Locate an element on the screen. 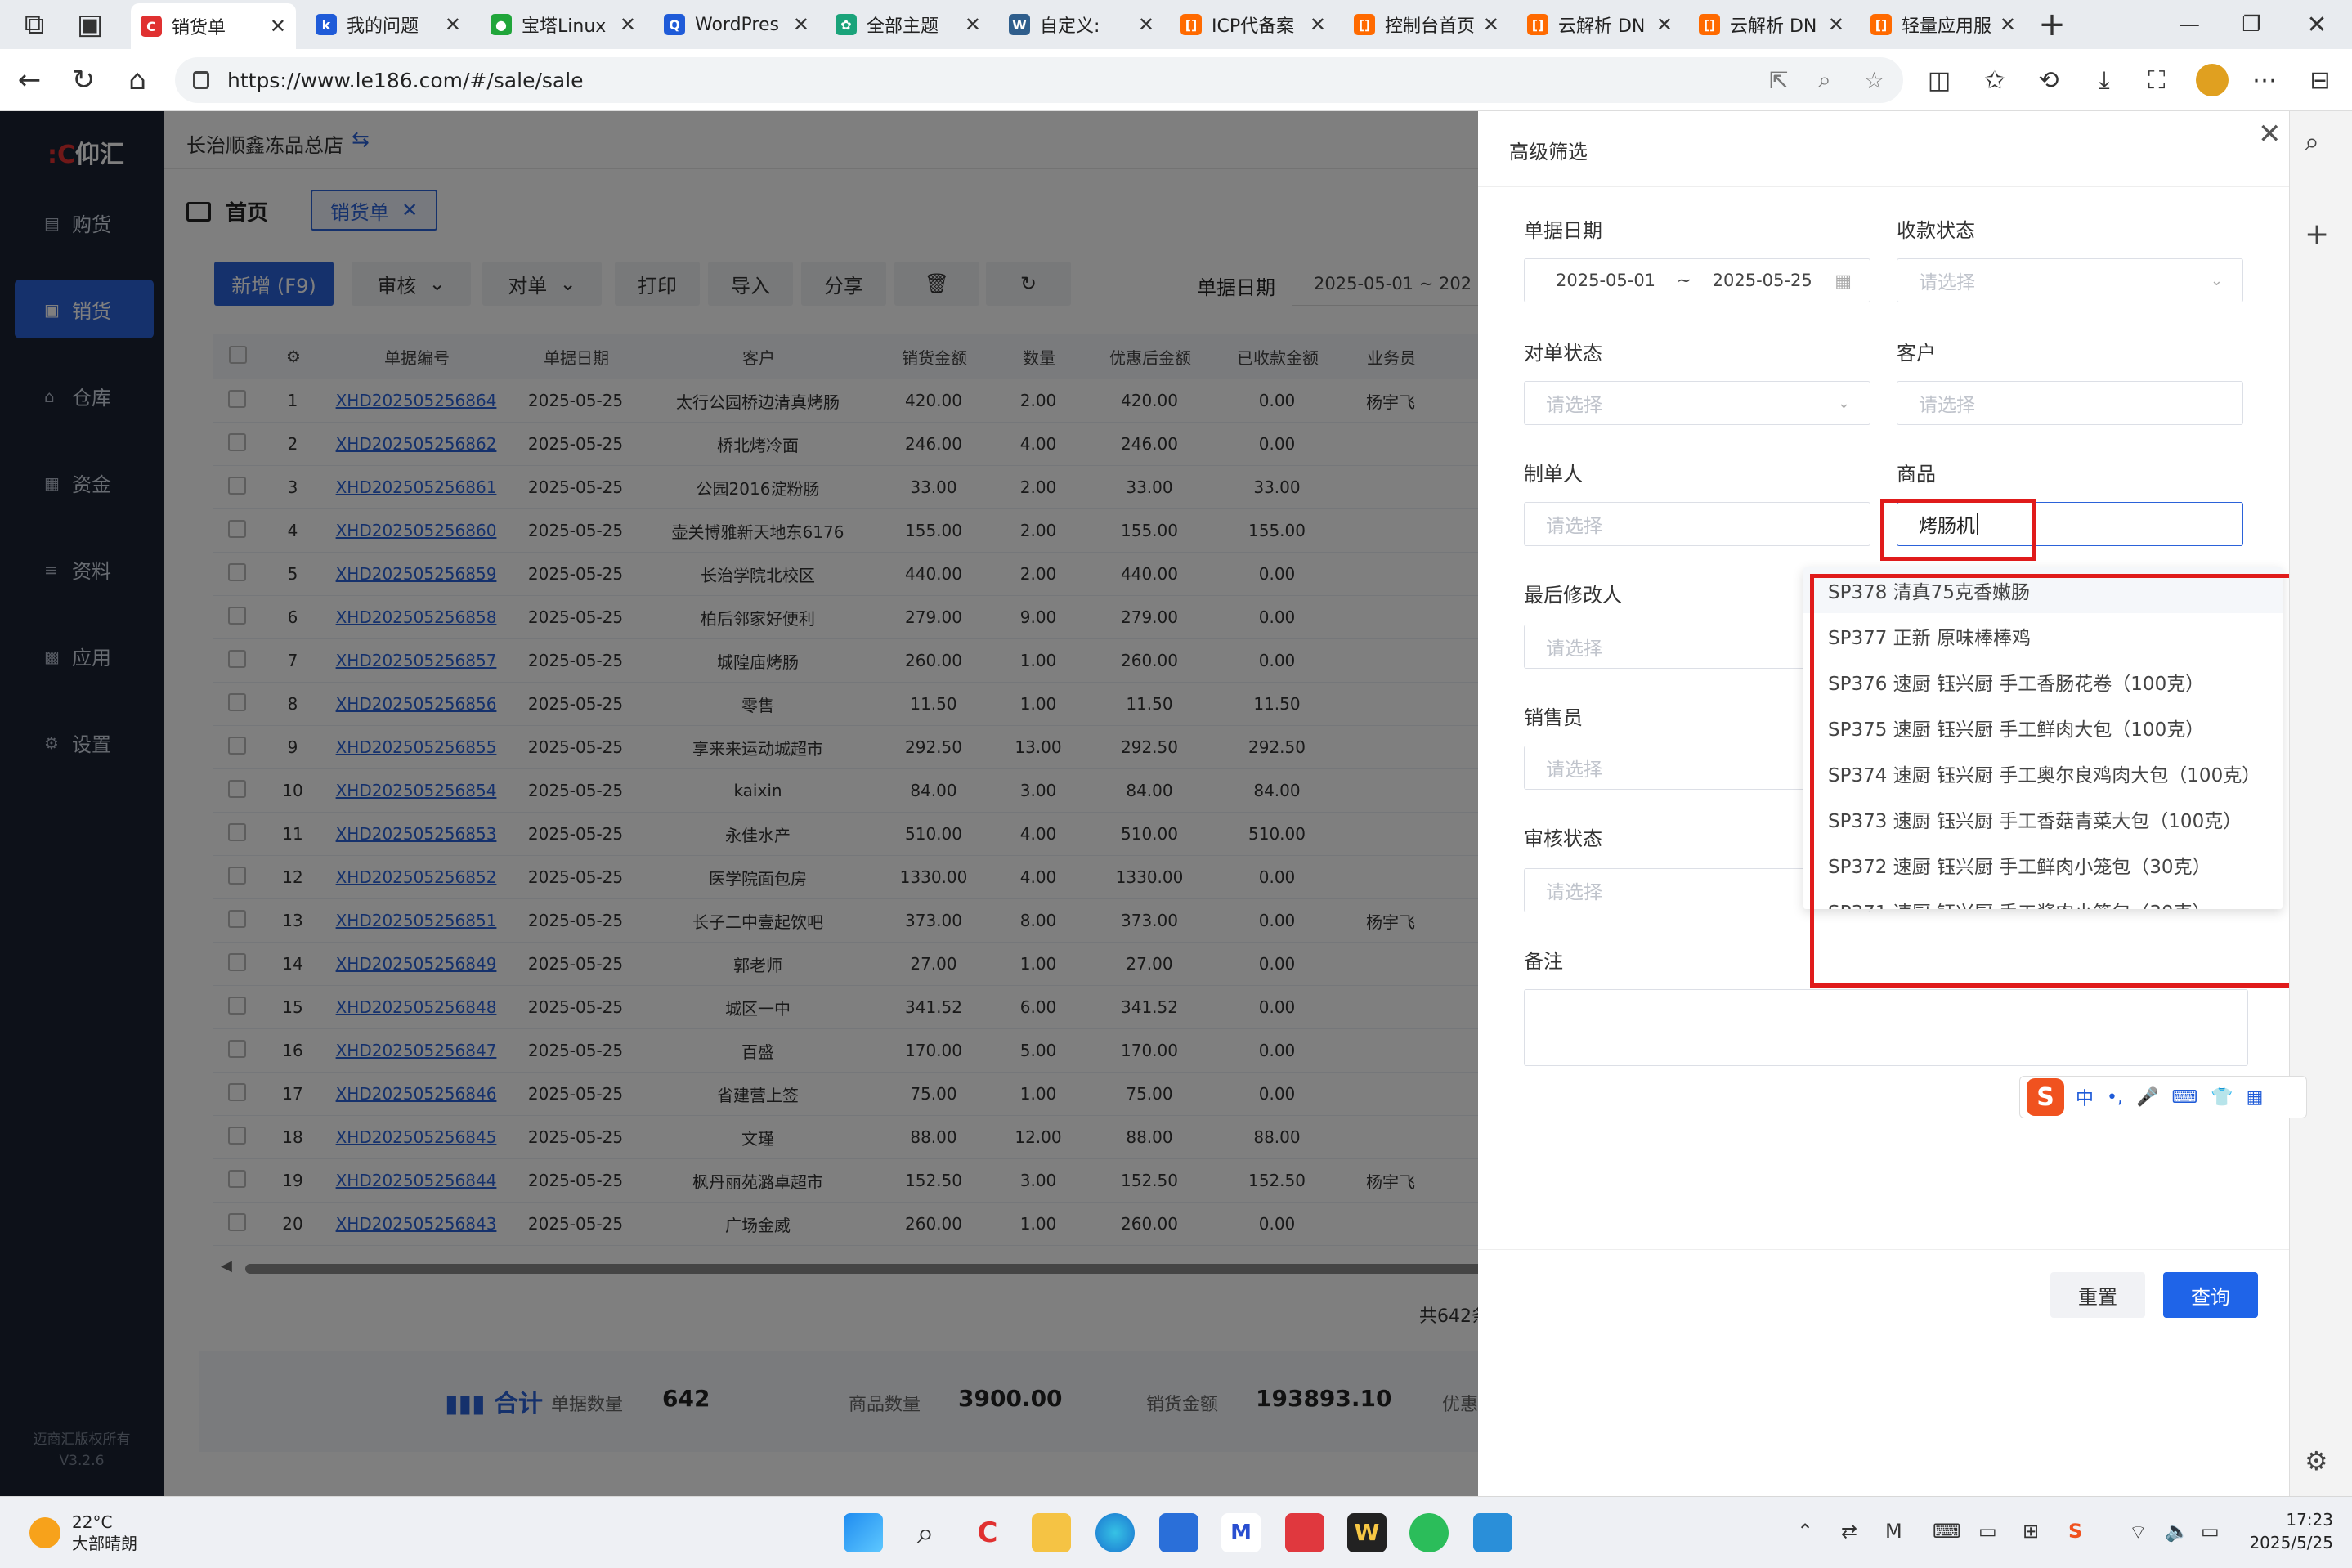 Image resolution: width=2352 pixels, height=1568 pixels. query-button: 查询 is located at coordinates (2211, 1295).